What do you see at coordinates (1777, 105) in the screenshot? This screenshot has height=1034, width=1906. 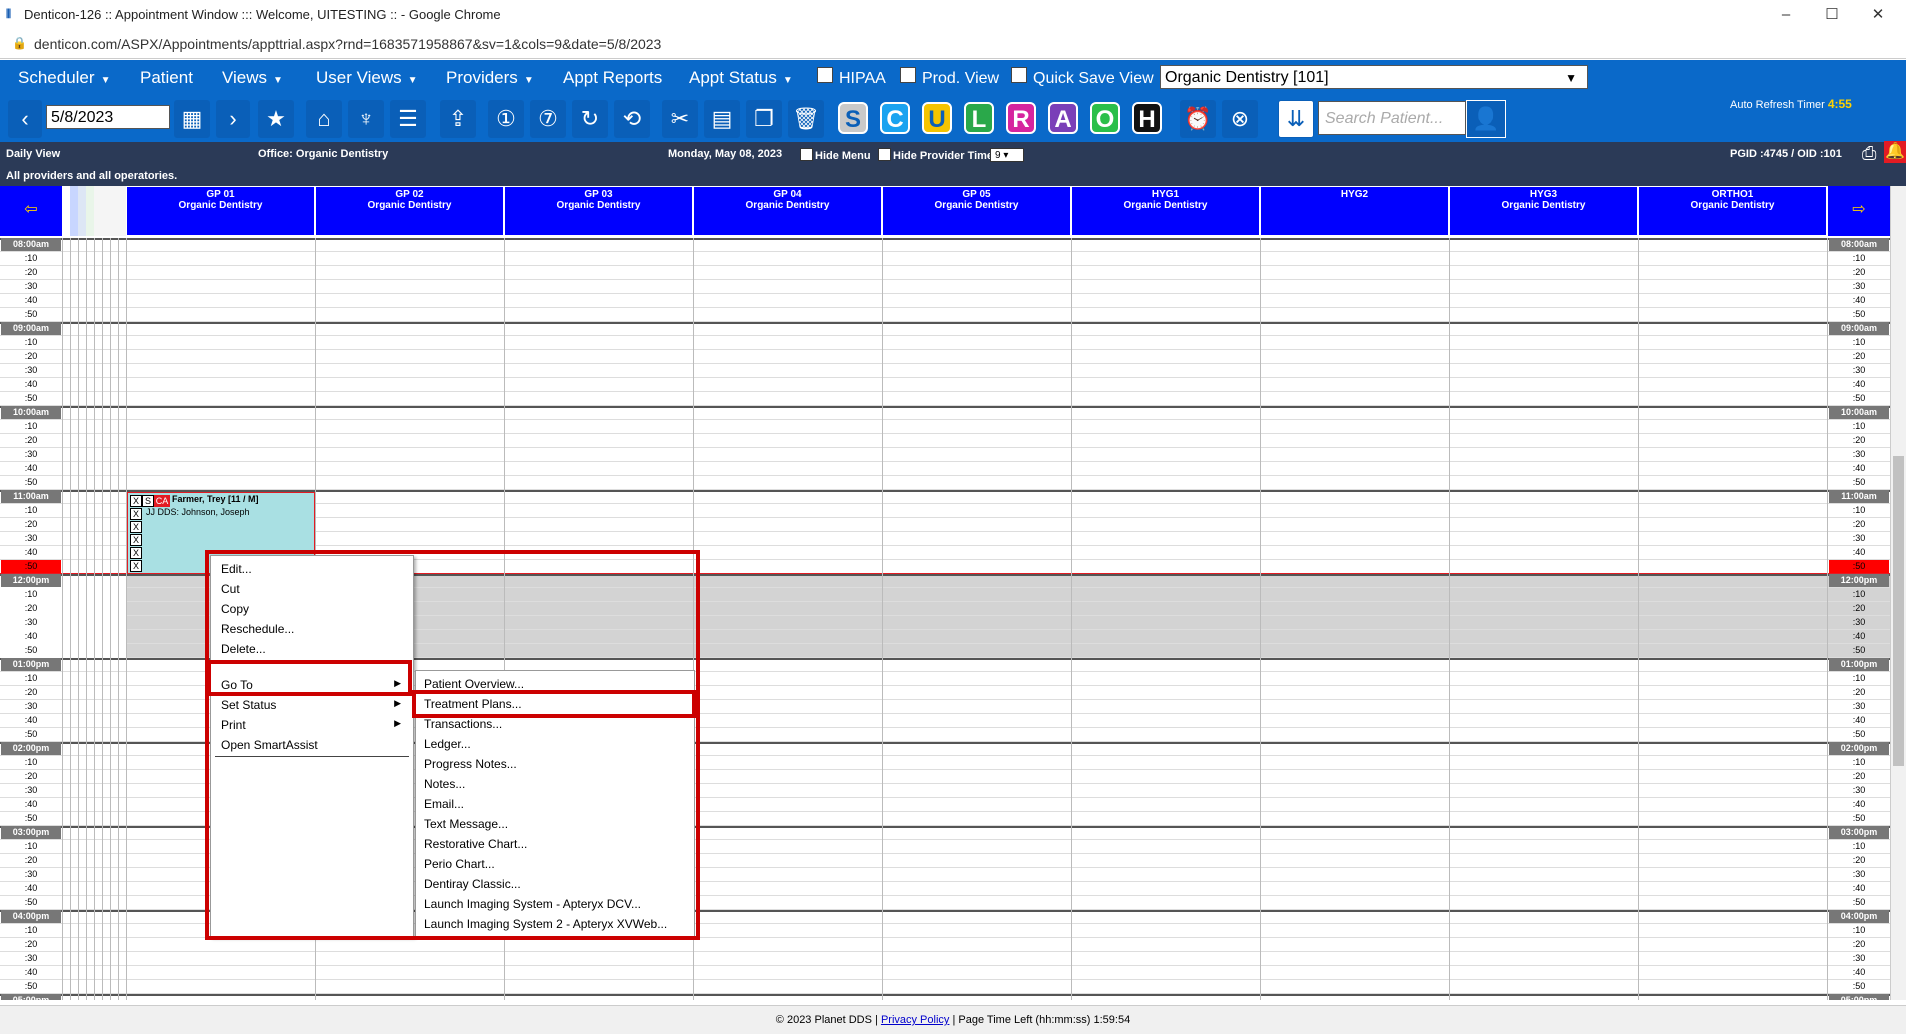 I see `auto-refresh-label: Auto Refresh Timer` at bounding box center [1777, 105].